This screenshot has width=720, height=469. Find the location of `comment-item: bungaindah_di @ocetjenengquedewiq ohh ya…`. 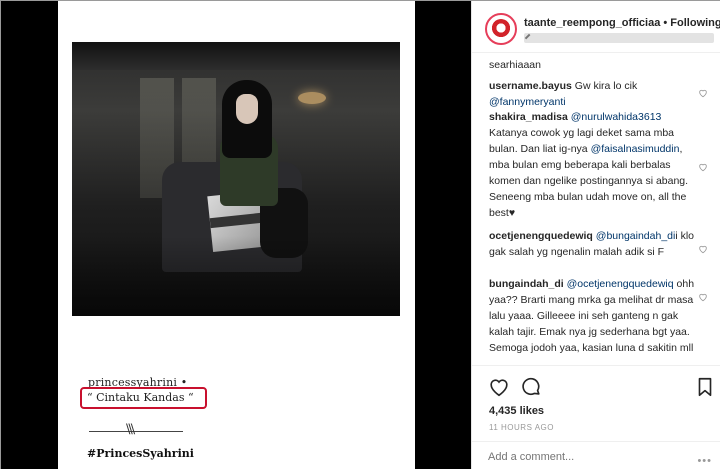

comment-item: bungaindah_di @ocetjenengquedewiq ohh ya… is located at coordinates (594, 316).